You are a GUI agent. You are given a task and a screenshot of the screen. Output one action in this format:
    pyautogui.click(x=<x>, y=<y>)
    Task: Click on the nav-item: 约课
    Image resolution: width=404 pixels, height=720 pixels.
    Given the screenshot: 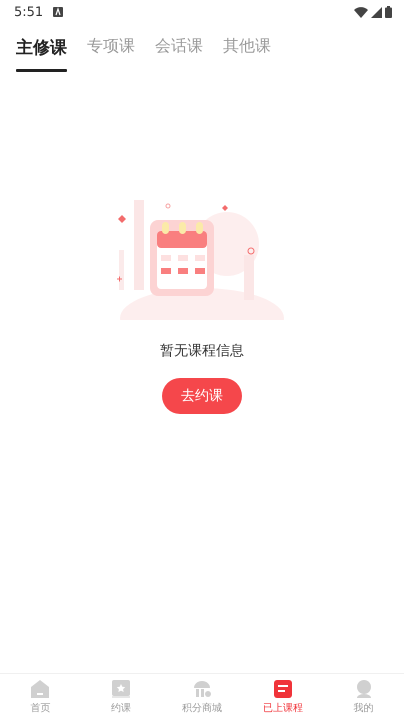 What is the action you would take?
    pyautogui.click(x=121, y=697)
    